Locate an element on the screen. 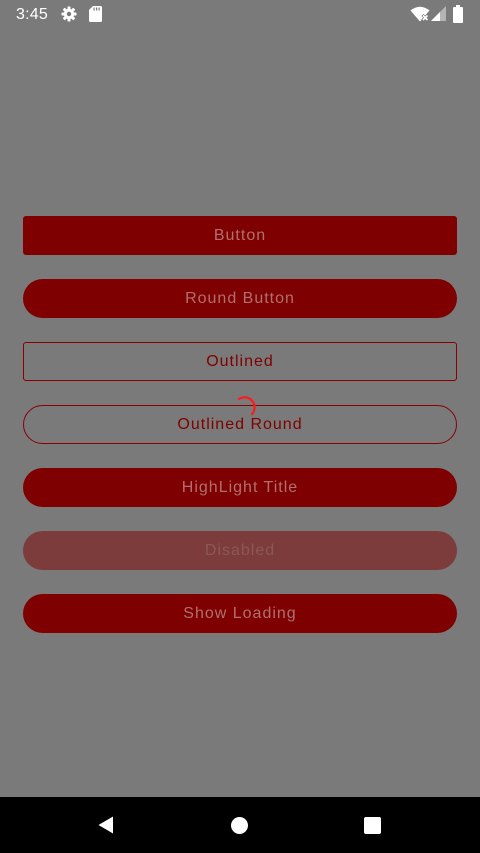  wifi-icon is located at coordinates (420, 14).